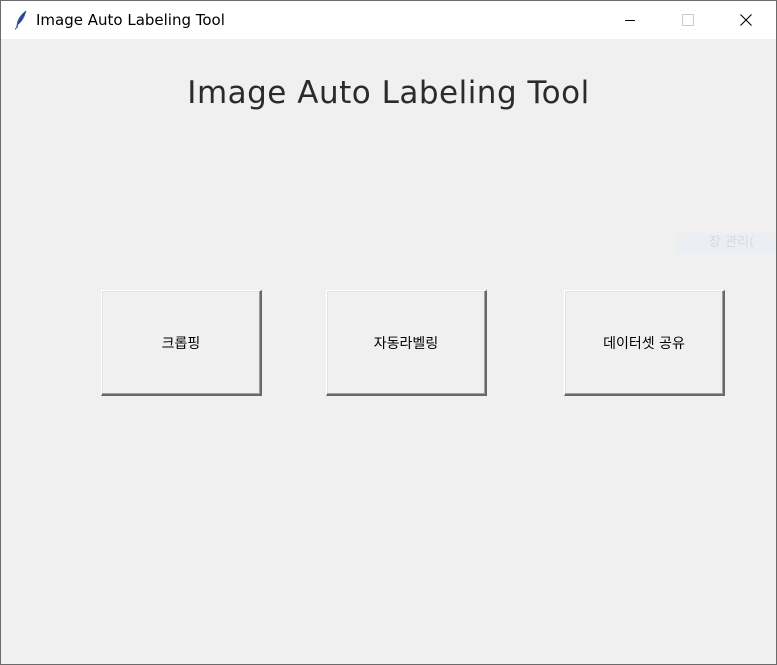 Image resolution: width=777 pixels, height=665 pixels. What do you see at coordinates (181, 343) in the screenshot?
I see `crop-button: 크롭핑` at bounding box center [181, 343].